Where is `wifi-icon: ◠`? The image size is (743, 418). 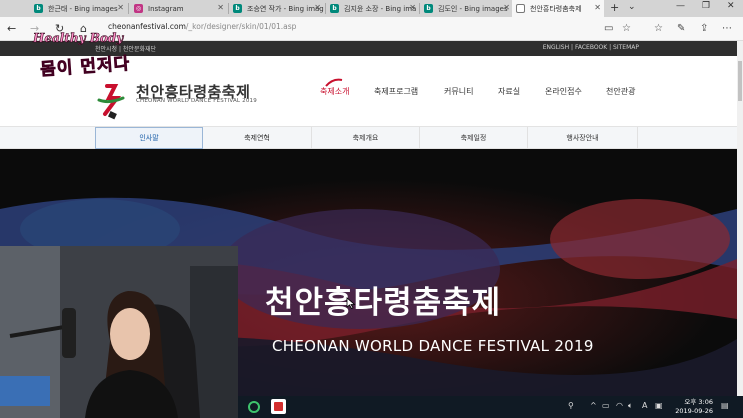 wifi-icon: ◠ is located at coordinates (619, 405).